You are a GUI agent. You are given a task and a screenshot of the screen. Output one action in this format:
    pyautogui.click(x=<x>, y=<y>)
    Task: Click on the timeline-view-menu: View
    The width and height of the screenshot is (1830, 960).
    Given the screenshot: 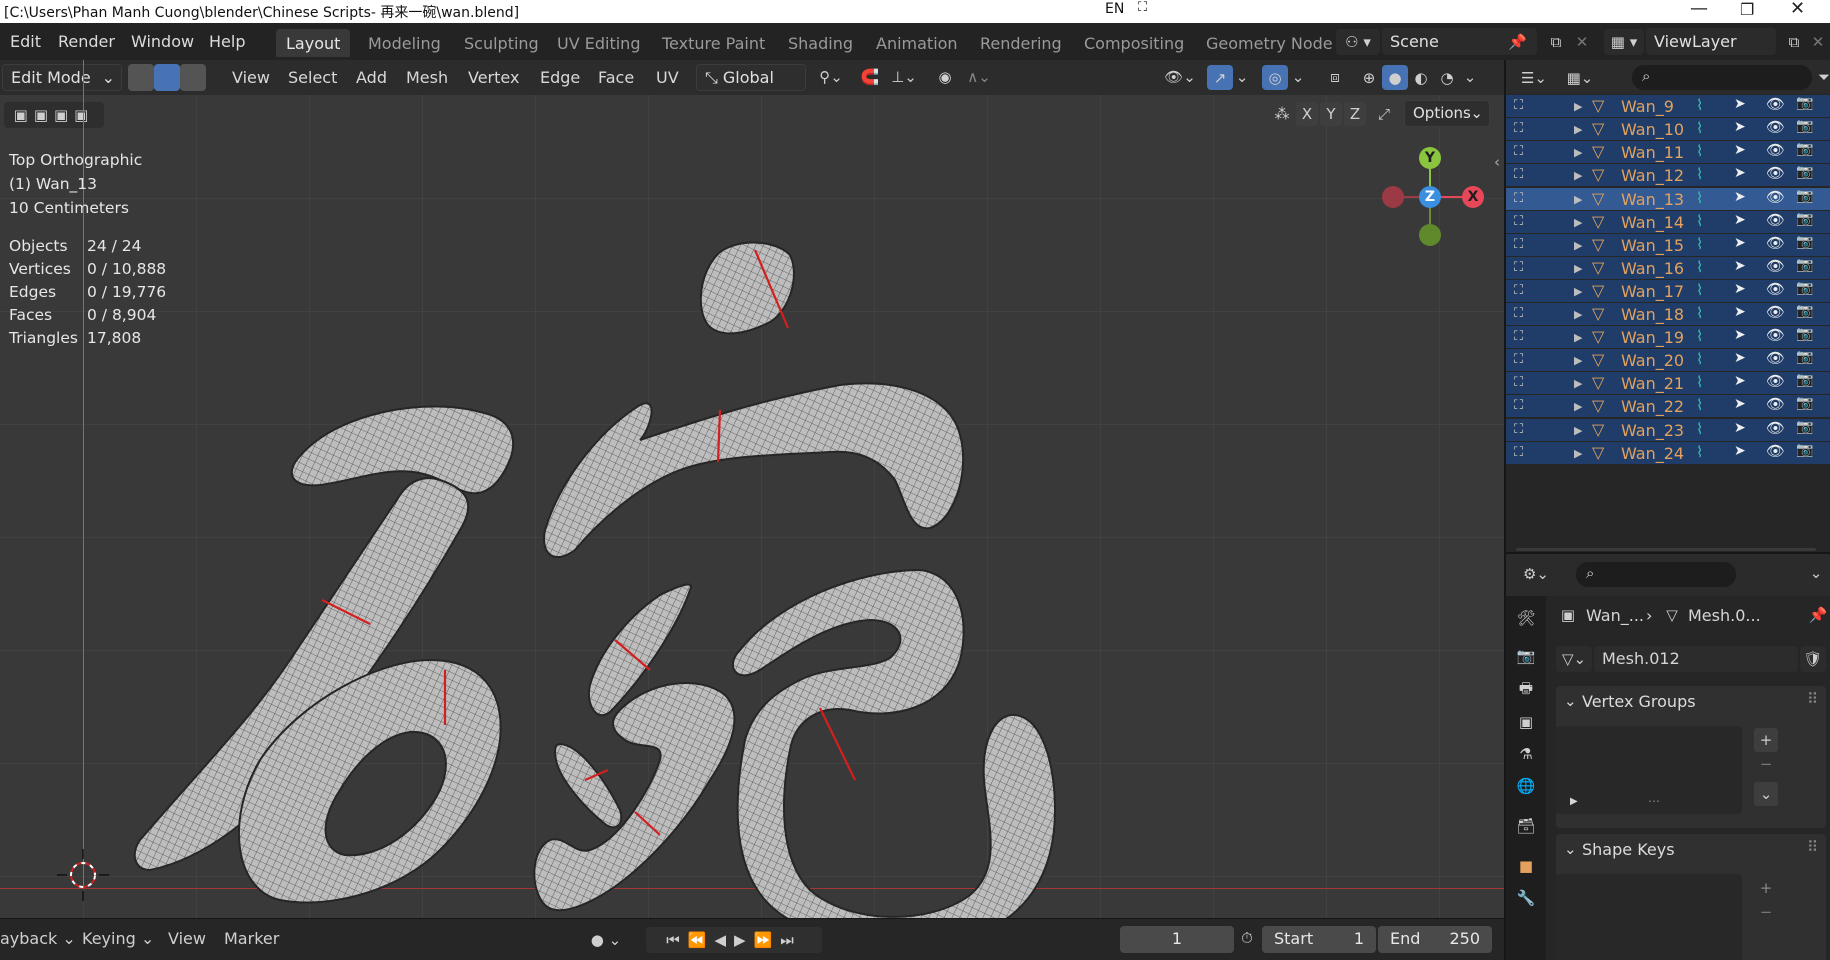 What is the action you would take?
    pyautogui.click(x=187, y=938)
    